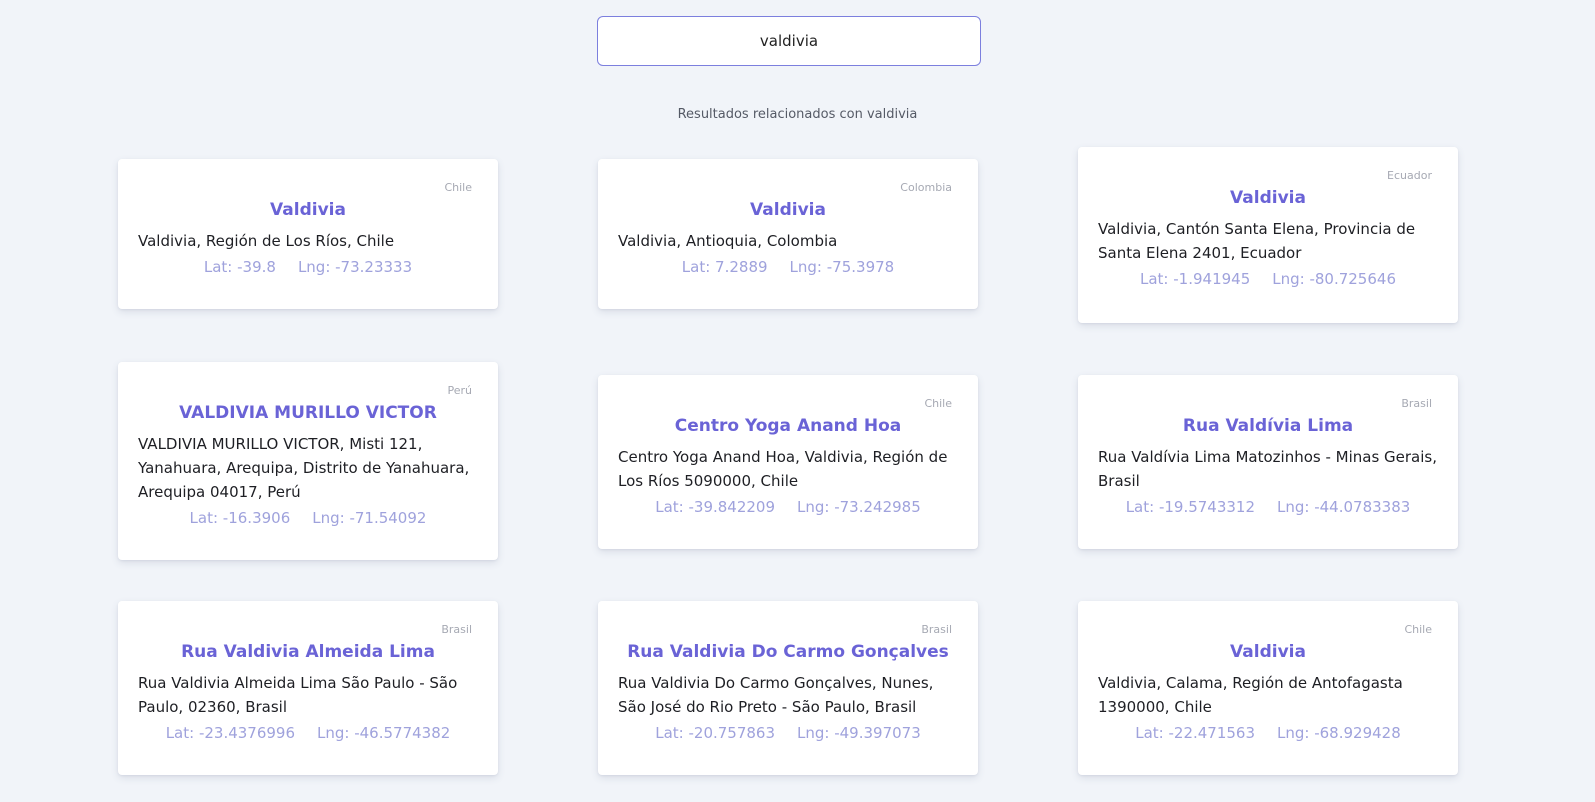  I want to click on result-coordinates: Lat: -39.842209 Lng: -73.242985, so click(788, 507).